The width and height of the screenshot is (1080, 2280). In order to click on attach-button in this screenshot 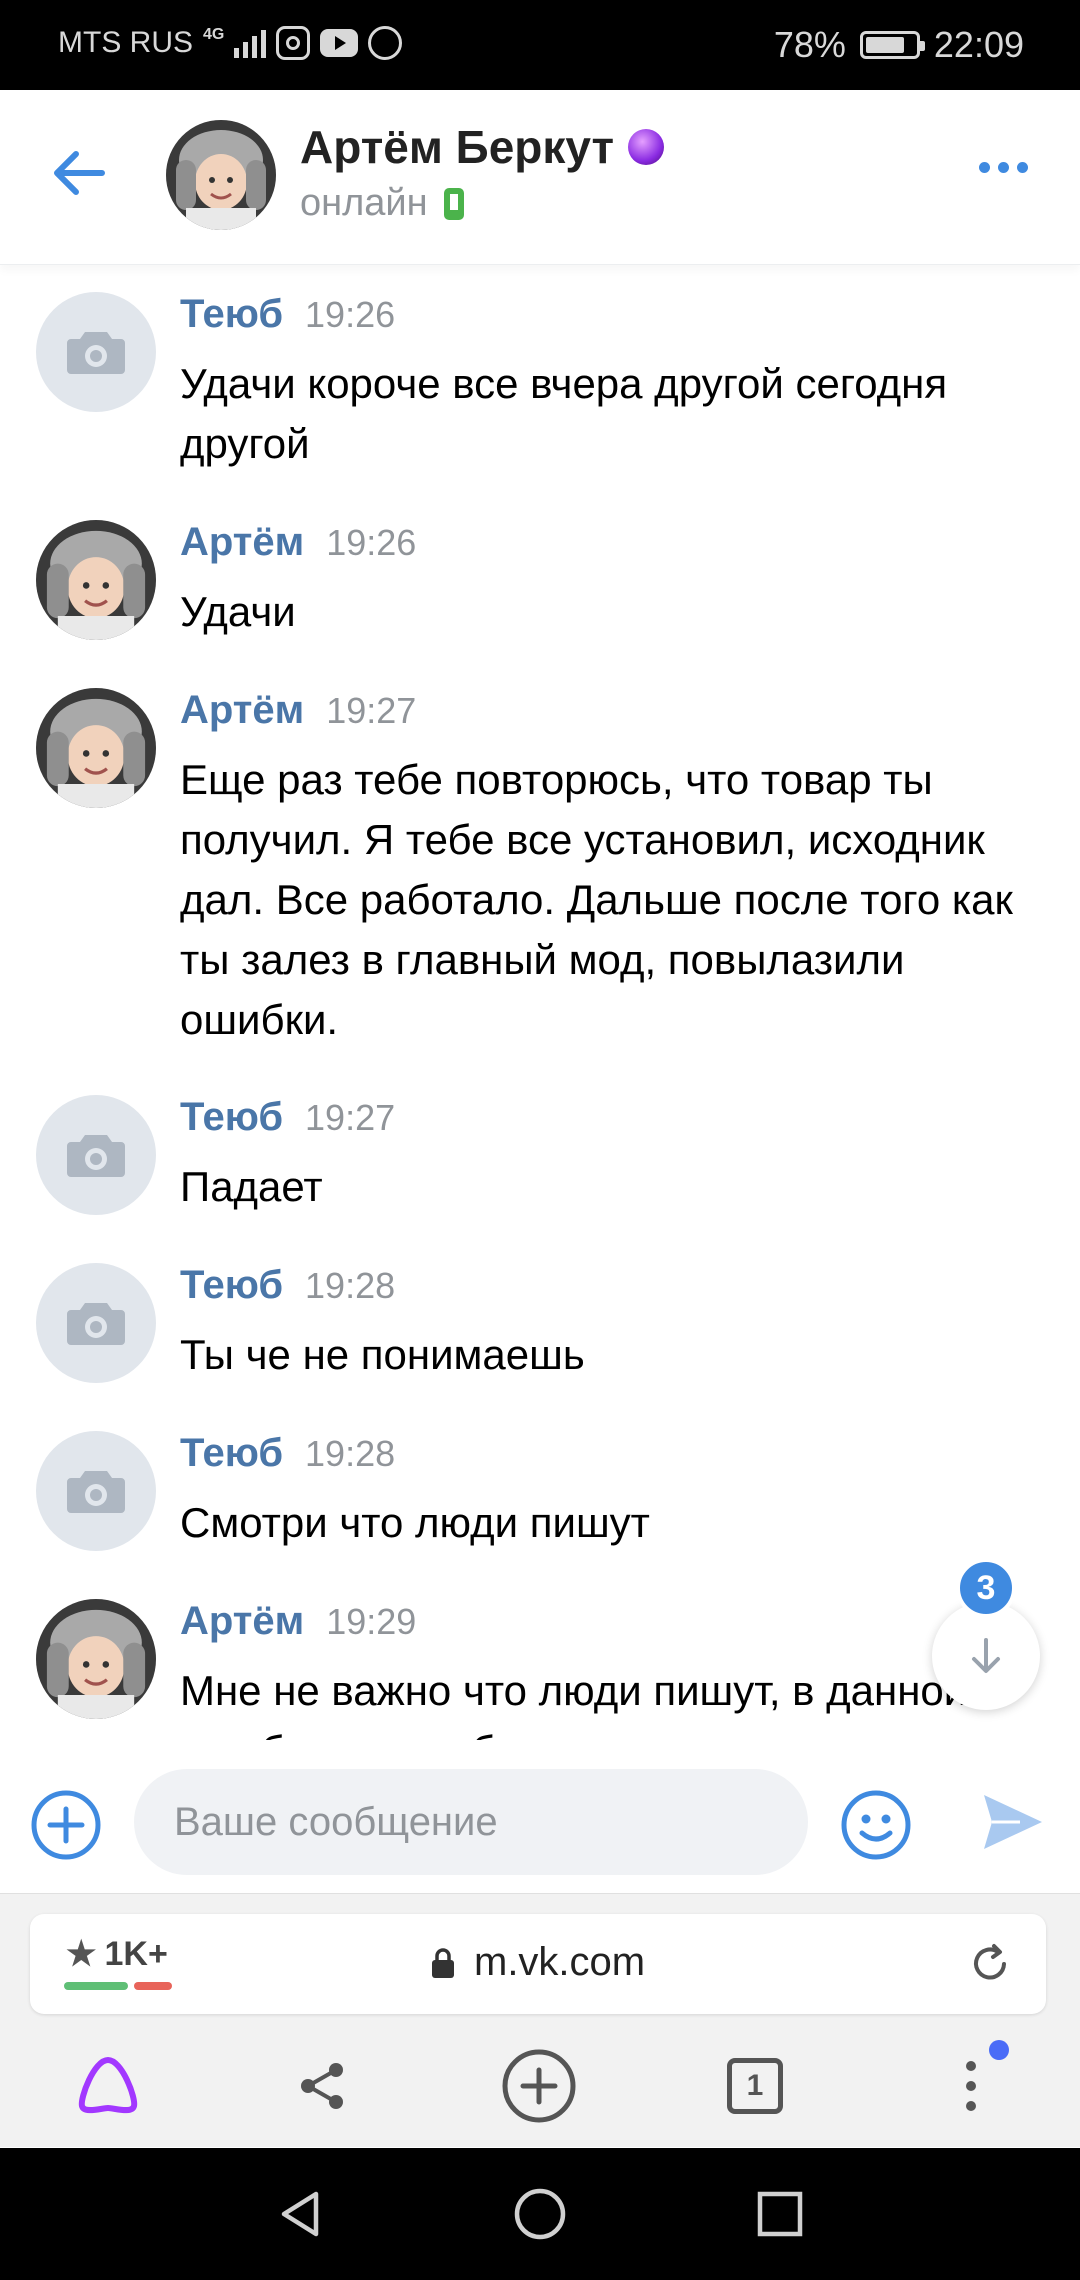, I will do `click(66, 1827)`.